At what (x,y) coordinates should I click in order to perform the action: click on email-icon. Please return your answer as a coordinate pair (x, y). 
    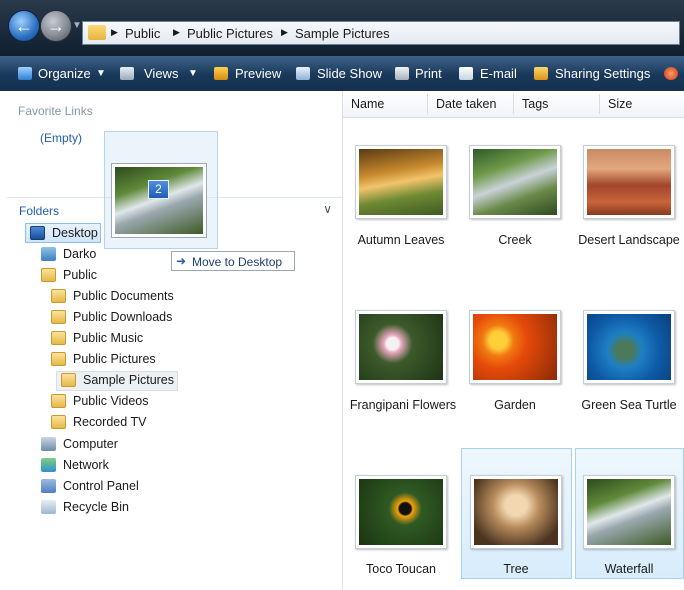
    Looking at the image, I should click on (466, 73).